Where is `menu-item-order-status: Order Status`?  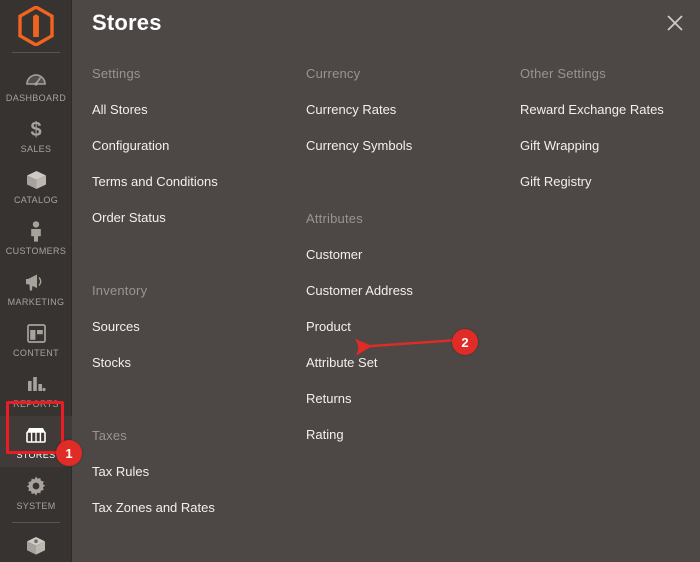
menu-item-order-status: Order Status is located at coordinates (129, 217).